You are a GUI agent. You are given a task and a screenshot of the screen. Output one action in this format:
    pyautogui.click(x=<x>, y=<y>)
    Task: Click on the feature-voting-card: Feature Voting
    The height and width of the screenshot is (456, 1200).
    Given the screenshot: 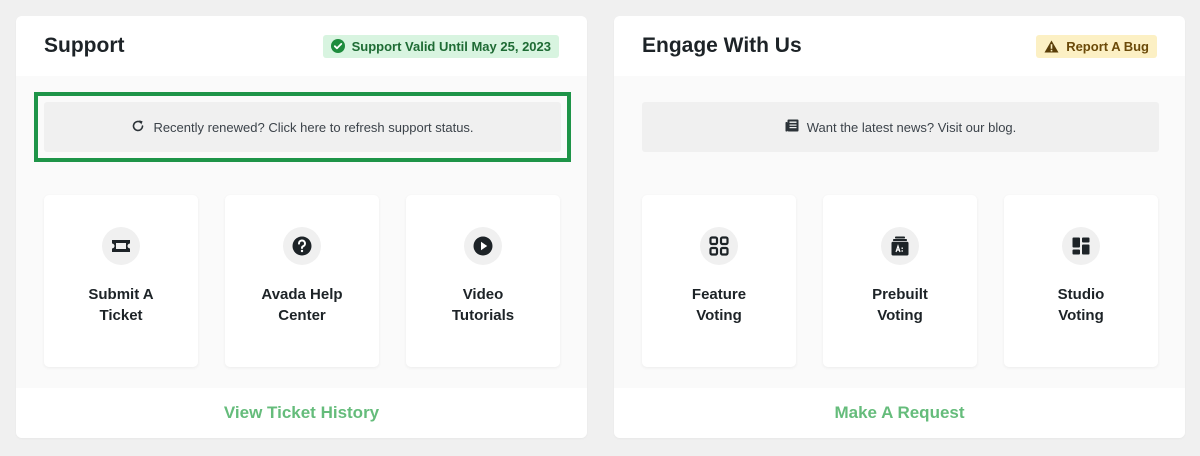 What is the action you would take?
    pyautogui.click(x=719, y=281)
    